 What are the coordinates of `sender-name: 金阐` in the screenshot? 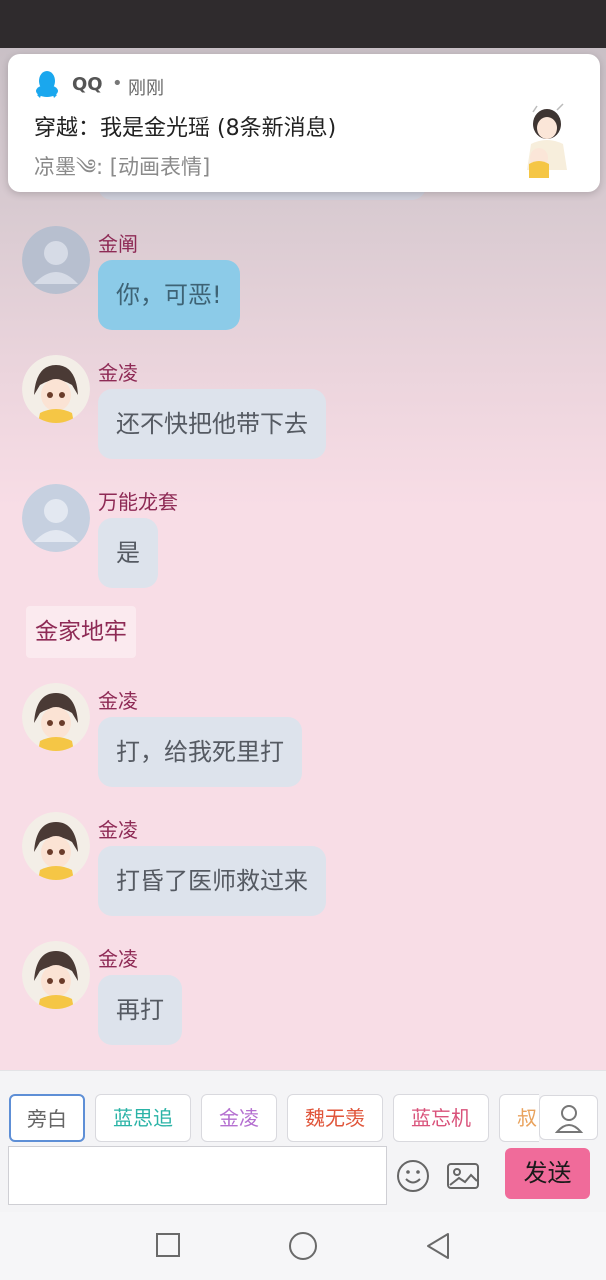 It's located at (118, 244).